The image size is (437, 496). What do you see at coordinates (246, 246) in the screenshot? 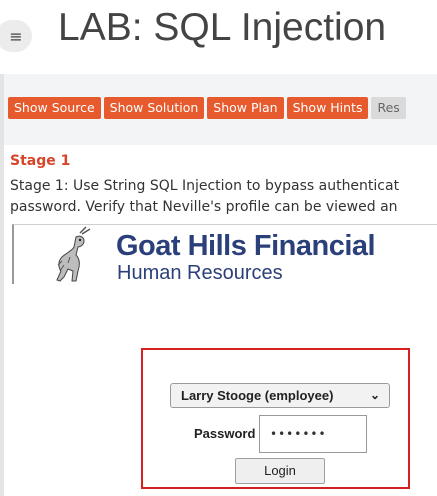
I see `company-name: Goat Hills Financial` at bounding box center [246, 246].